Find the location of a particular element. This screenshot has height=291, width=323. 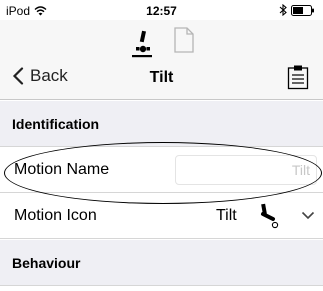

page-title: Tilt is located at coordinates (161, 77).